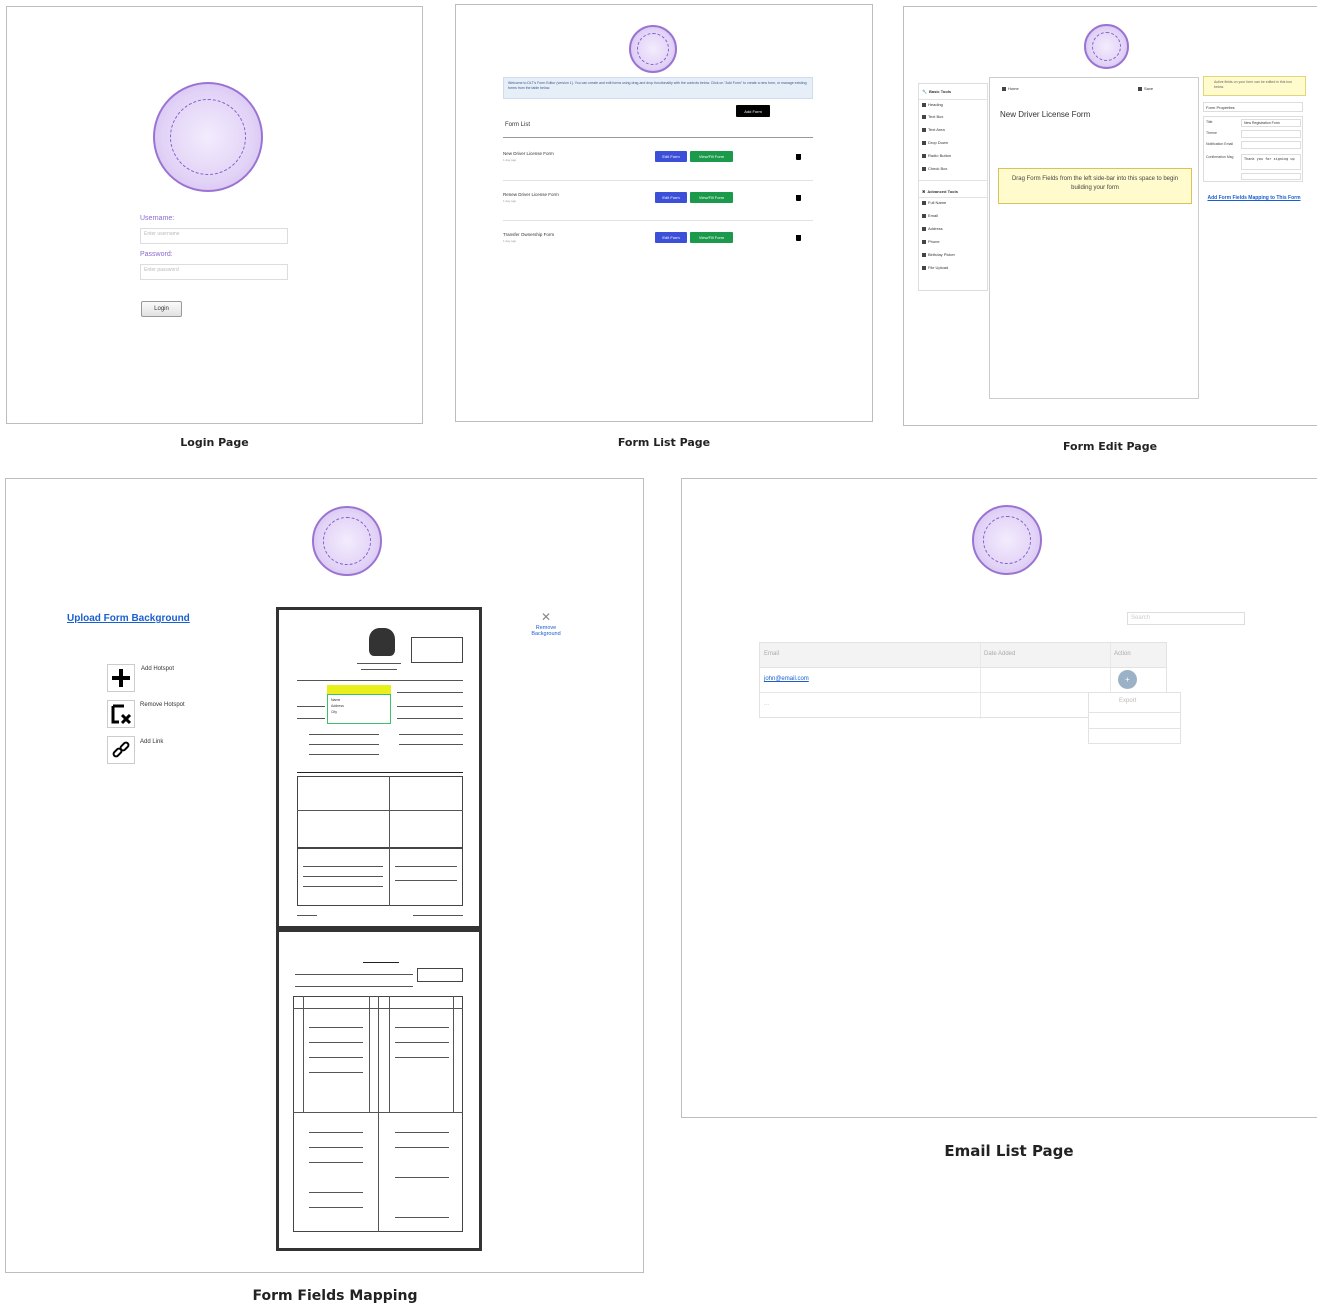  Describe the element at coordinates (930, 215) in the screenshot. I see `tool-email: Email` at that location.